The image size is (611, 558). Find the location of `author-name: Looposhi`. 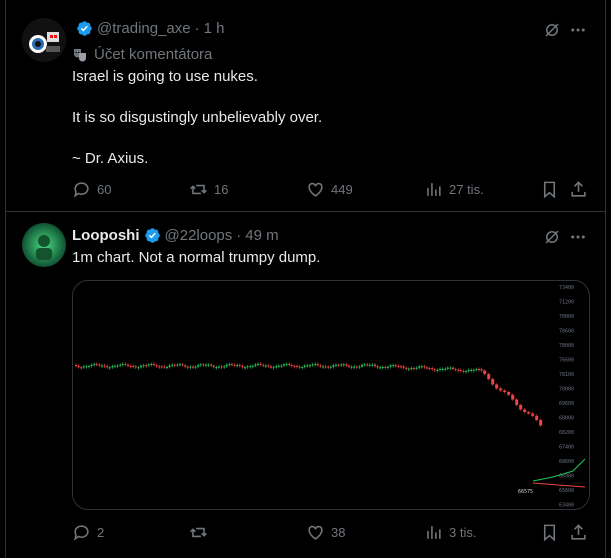

author-name: Looposhi is located at coordinates (106, 235).